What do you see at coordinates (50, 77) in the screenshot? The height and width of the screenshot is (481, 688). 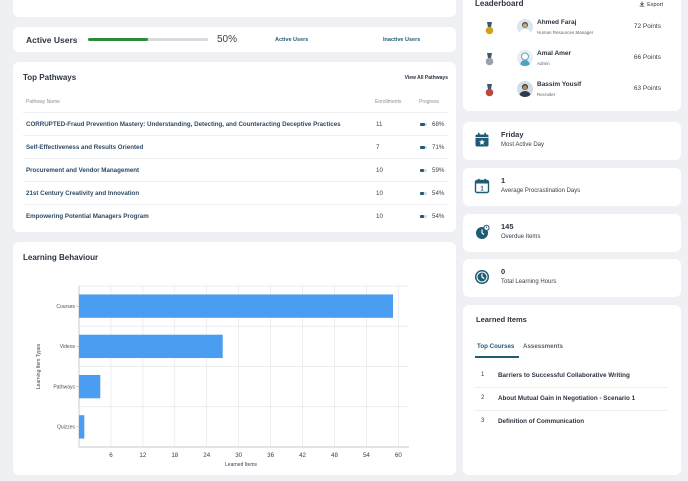 I see `top-pathways-title: Top Pathways` at bounding box center [50, 77].